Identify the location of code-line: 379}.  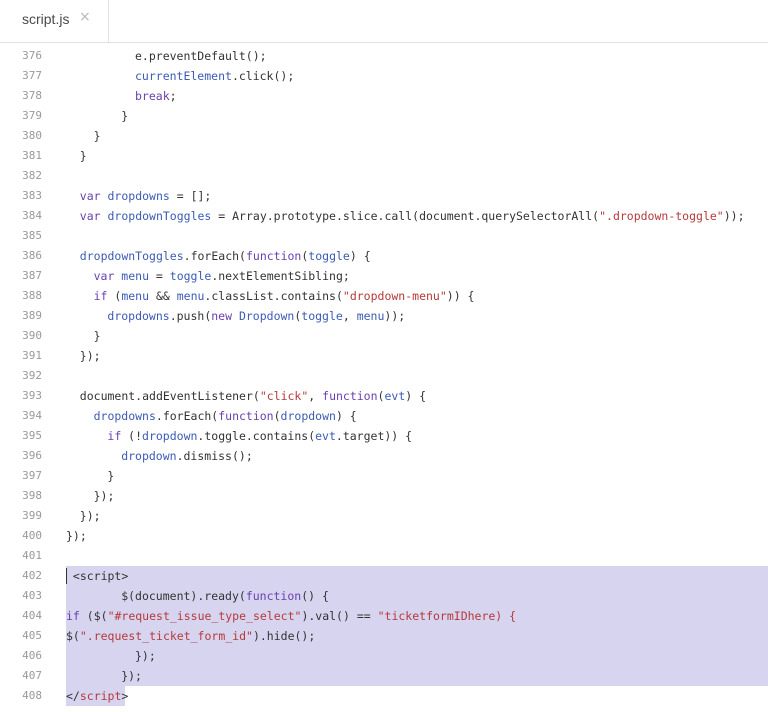
(384, 116).